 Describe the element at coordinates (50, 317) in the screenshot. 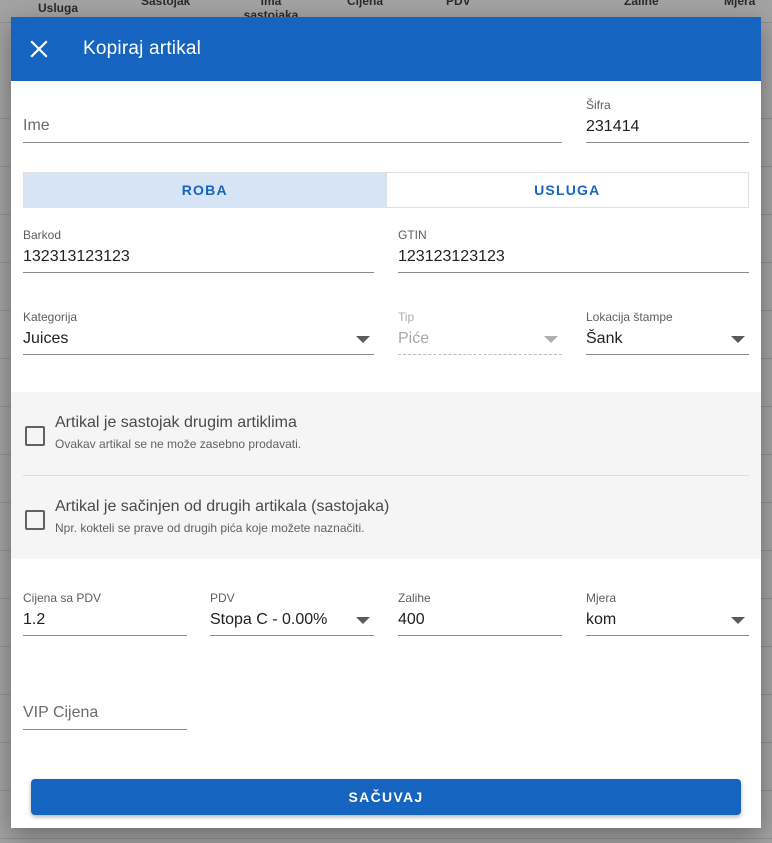

I see `category-label: Kategorija` at that location.